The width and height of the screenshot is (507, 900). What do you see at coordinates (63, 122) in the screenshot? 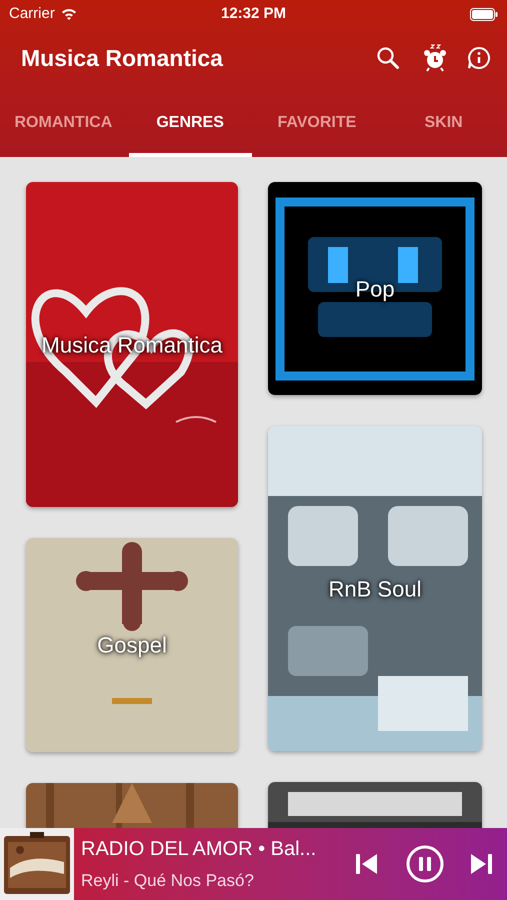
I see `tab: ROMANTICA` at bounding box center [63, 122].